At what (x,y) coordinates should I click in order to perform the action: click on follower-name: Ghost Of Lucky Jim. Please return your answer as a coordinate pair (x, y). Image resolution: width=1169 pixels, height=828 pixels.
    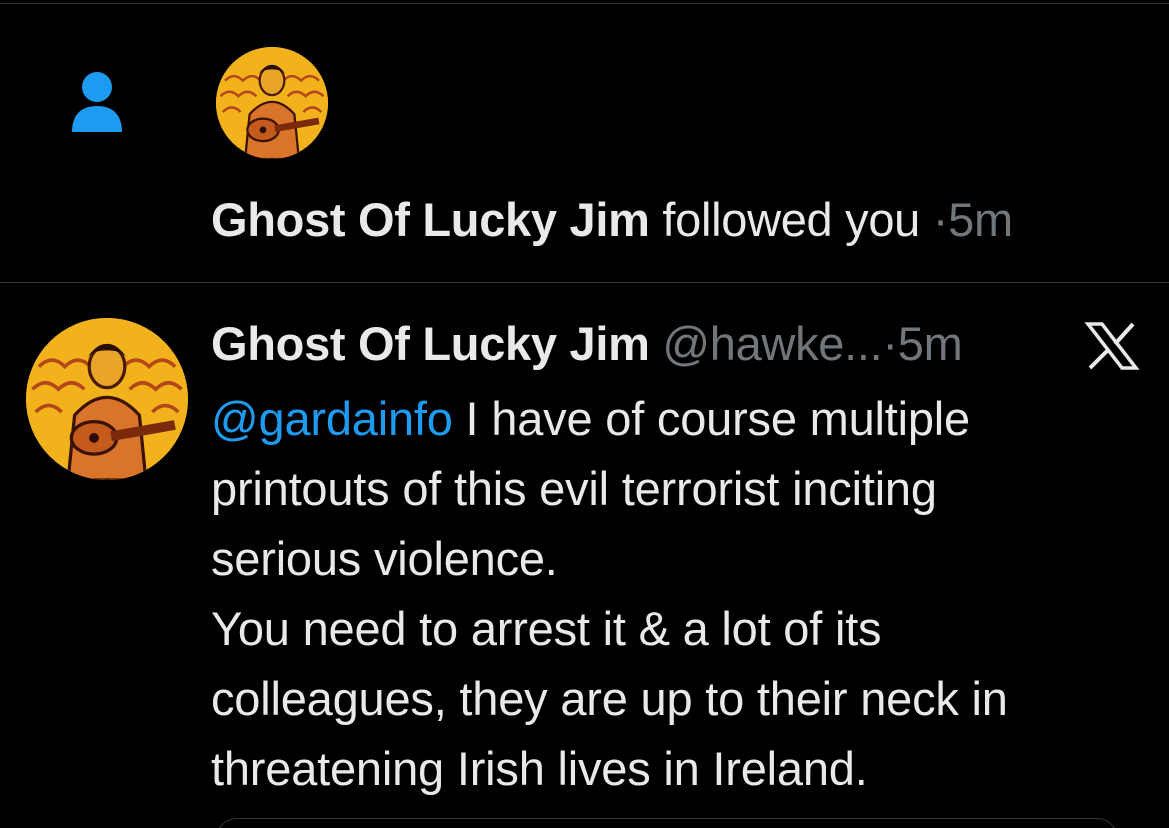
    Looking at the image, I should click on (430, 219).